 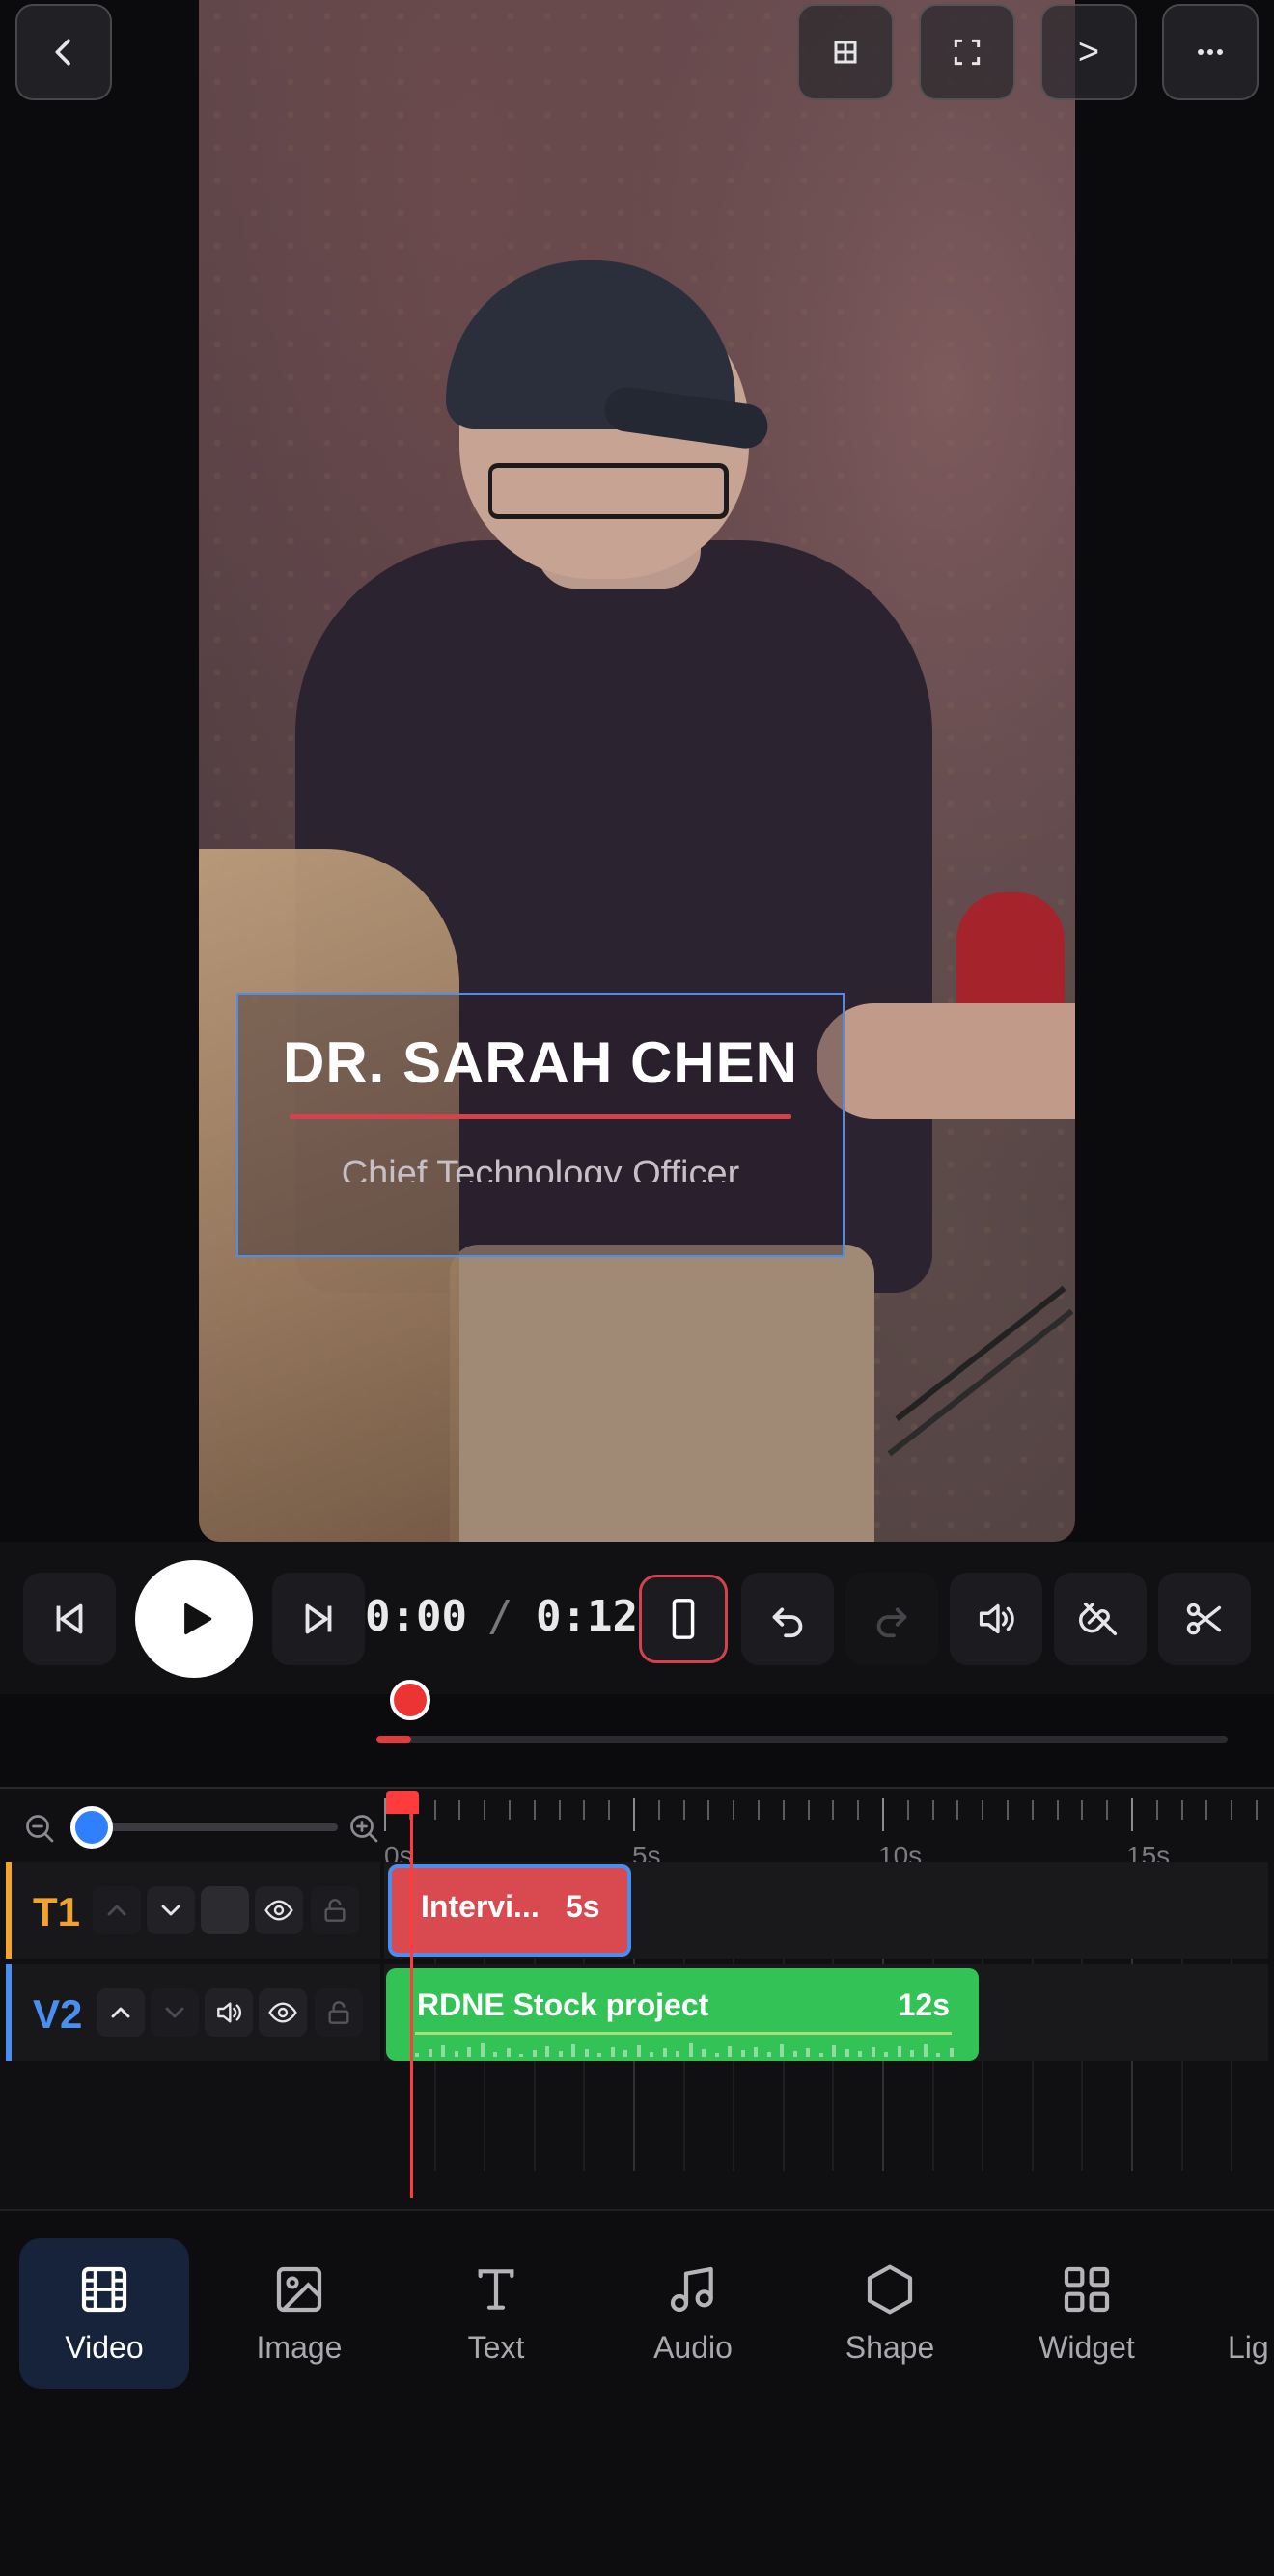 I want to click on chevron-up-icon, so click(x=120, y=2012).